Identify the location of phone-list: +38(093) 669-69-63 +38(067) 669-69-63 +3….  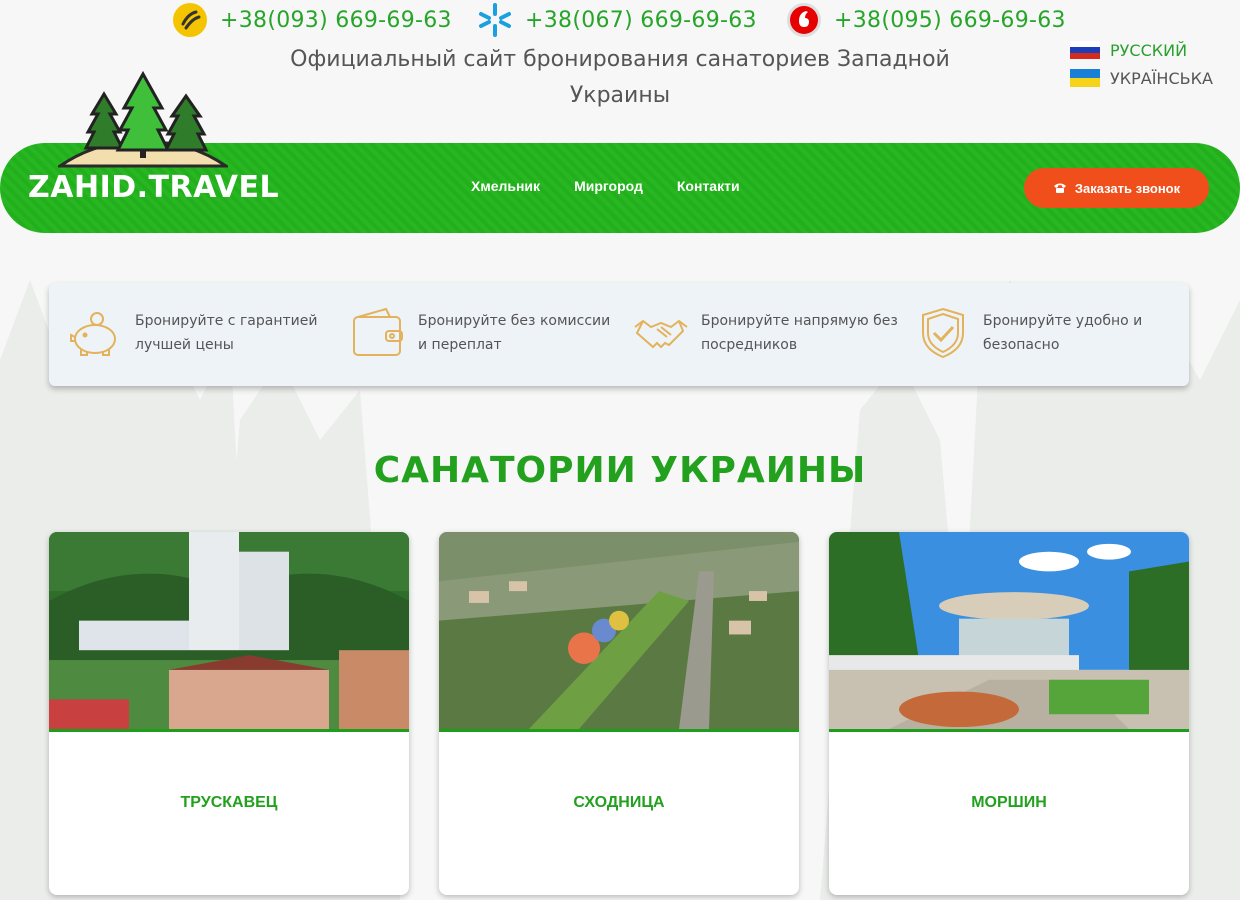
(620, 20).